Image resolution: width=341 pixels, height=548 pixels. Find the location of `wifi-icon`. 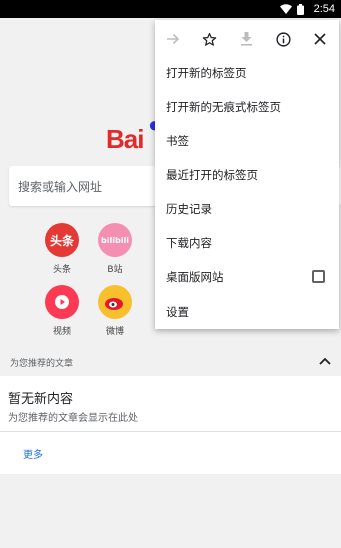

wifi-icon is located at coordinates (285, 9).